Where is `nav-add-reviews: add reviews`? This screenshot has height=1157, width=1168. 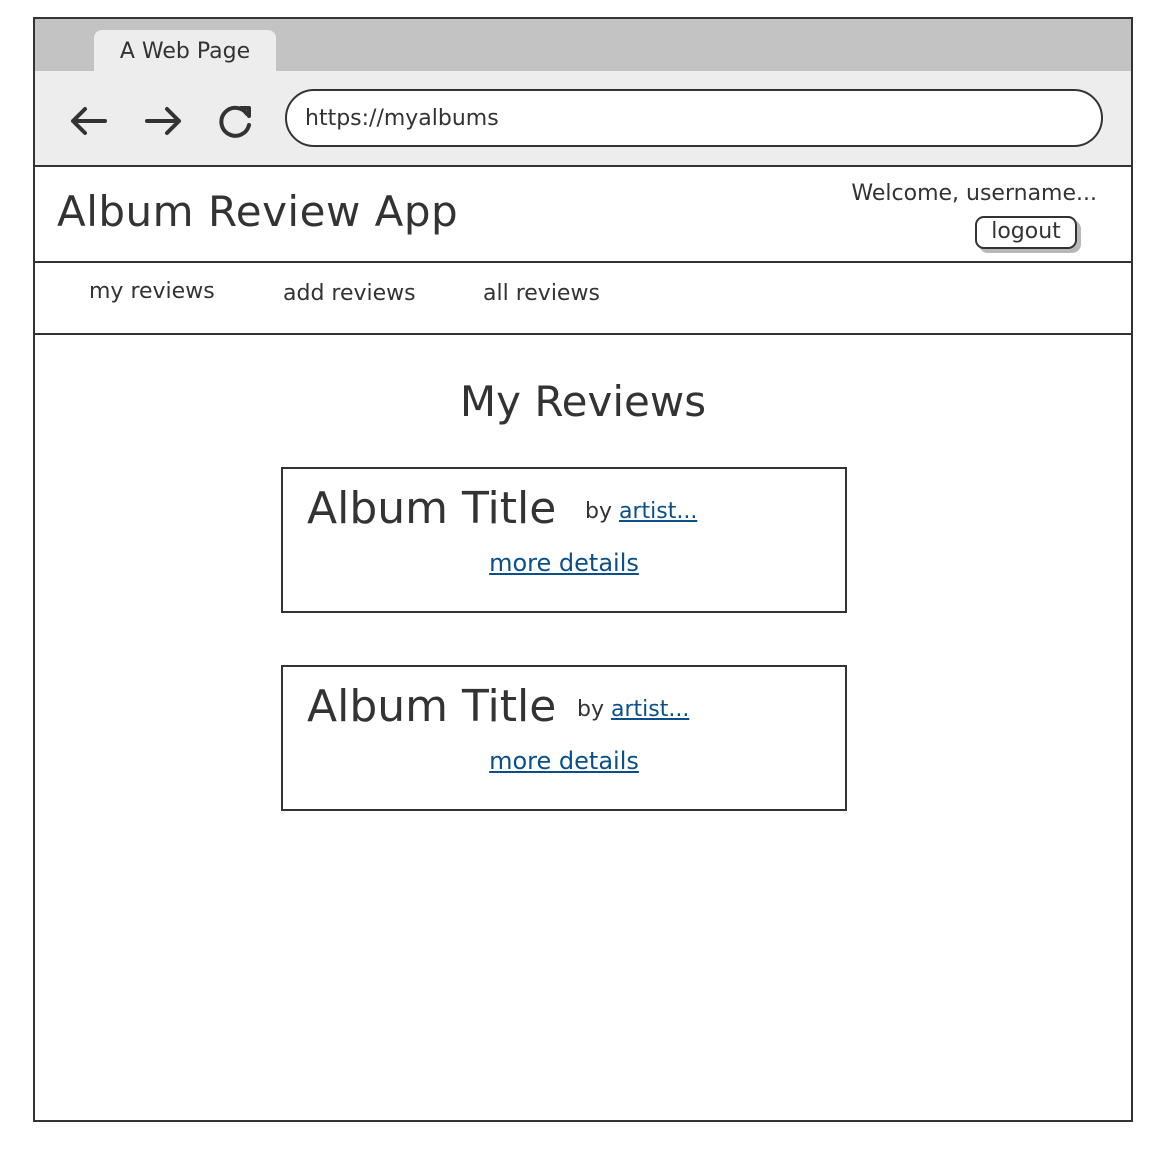 nav-add-reviews: add reviews is located at coordinates (349, 293).